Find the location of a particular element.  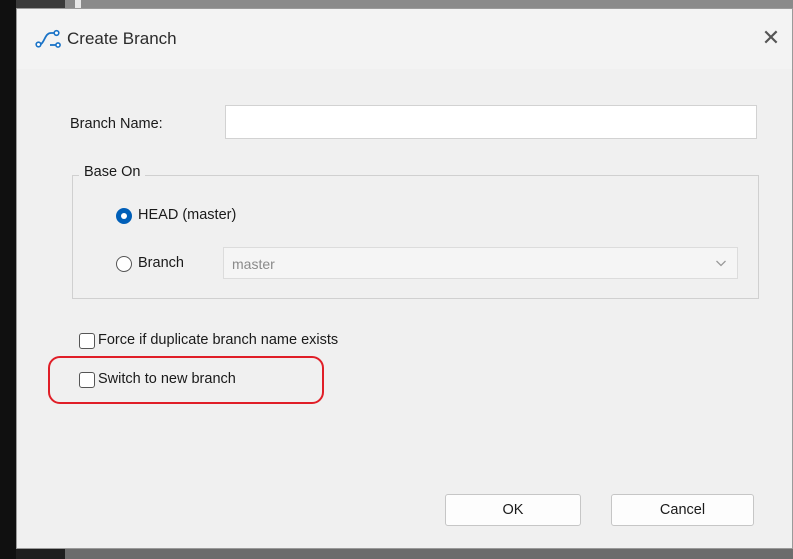

branch-name-label: Branch Name: is located at coordinates (116, 124).